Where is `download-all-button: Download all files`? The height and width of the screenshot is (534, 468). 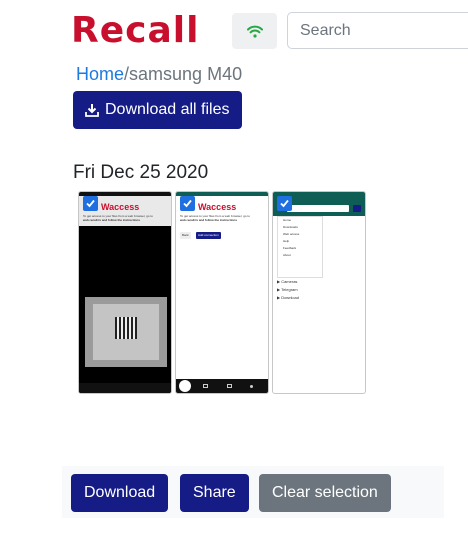
download-all-button: Download all files is located at coordinates (157, 110).